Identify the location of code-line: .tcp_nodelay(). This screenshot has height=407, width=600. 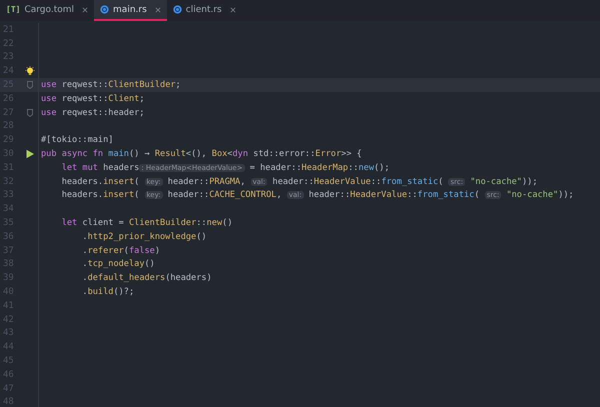
(118, 264).